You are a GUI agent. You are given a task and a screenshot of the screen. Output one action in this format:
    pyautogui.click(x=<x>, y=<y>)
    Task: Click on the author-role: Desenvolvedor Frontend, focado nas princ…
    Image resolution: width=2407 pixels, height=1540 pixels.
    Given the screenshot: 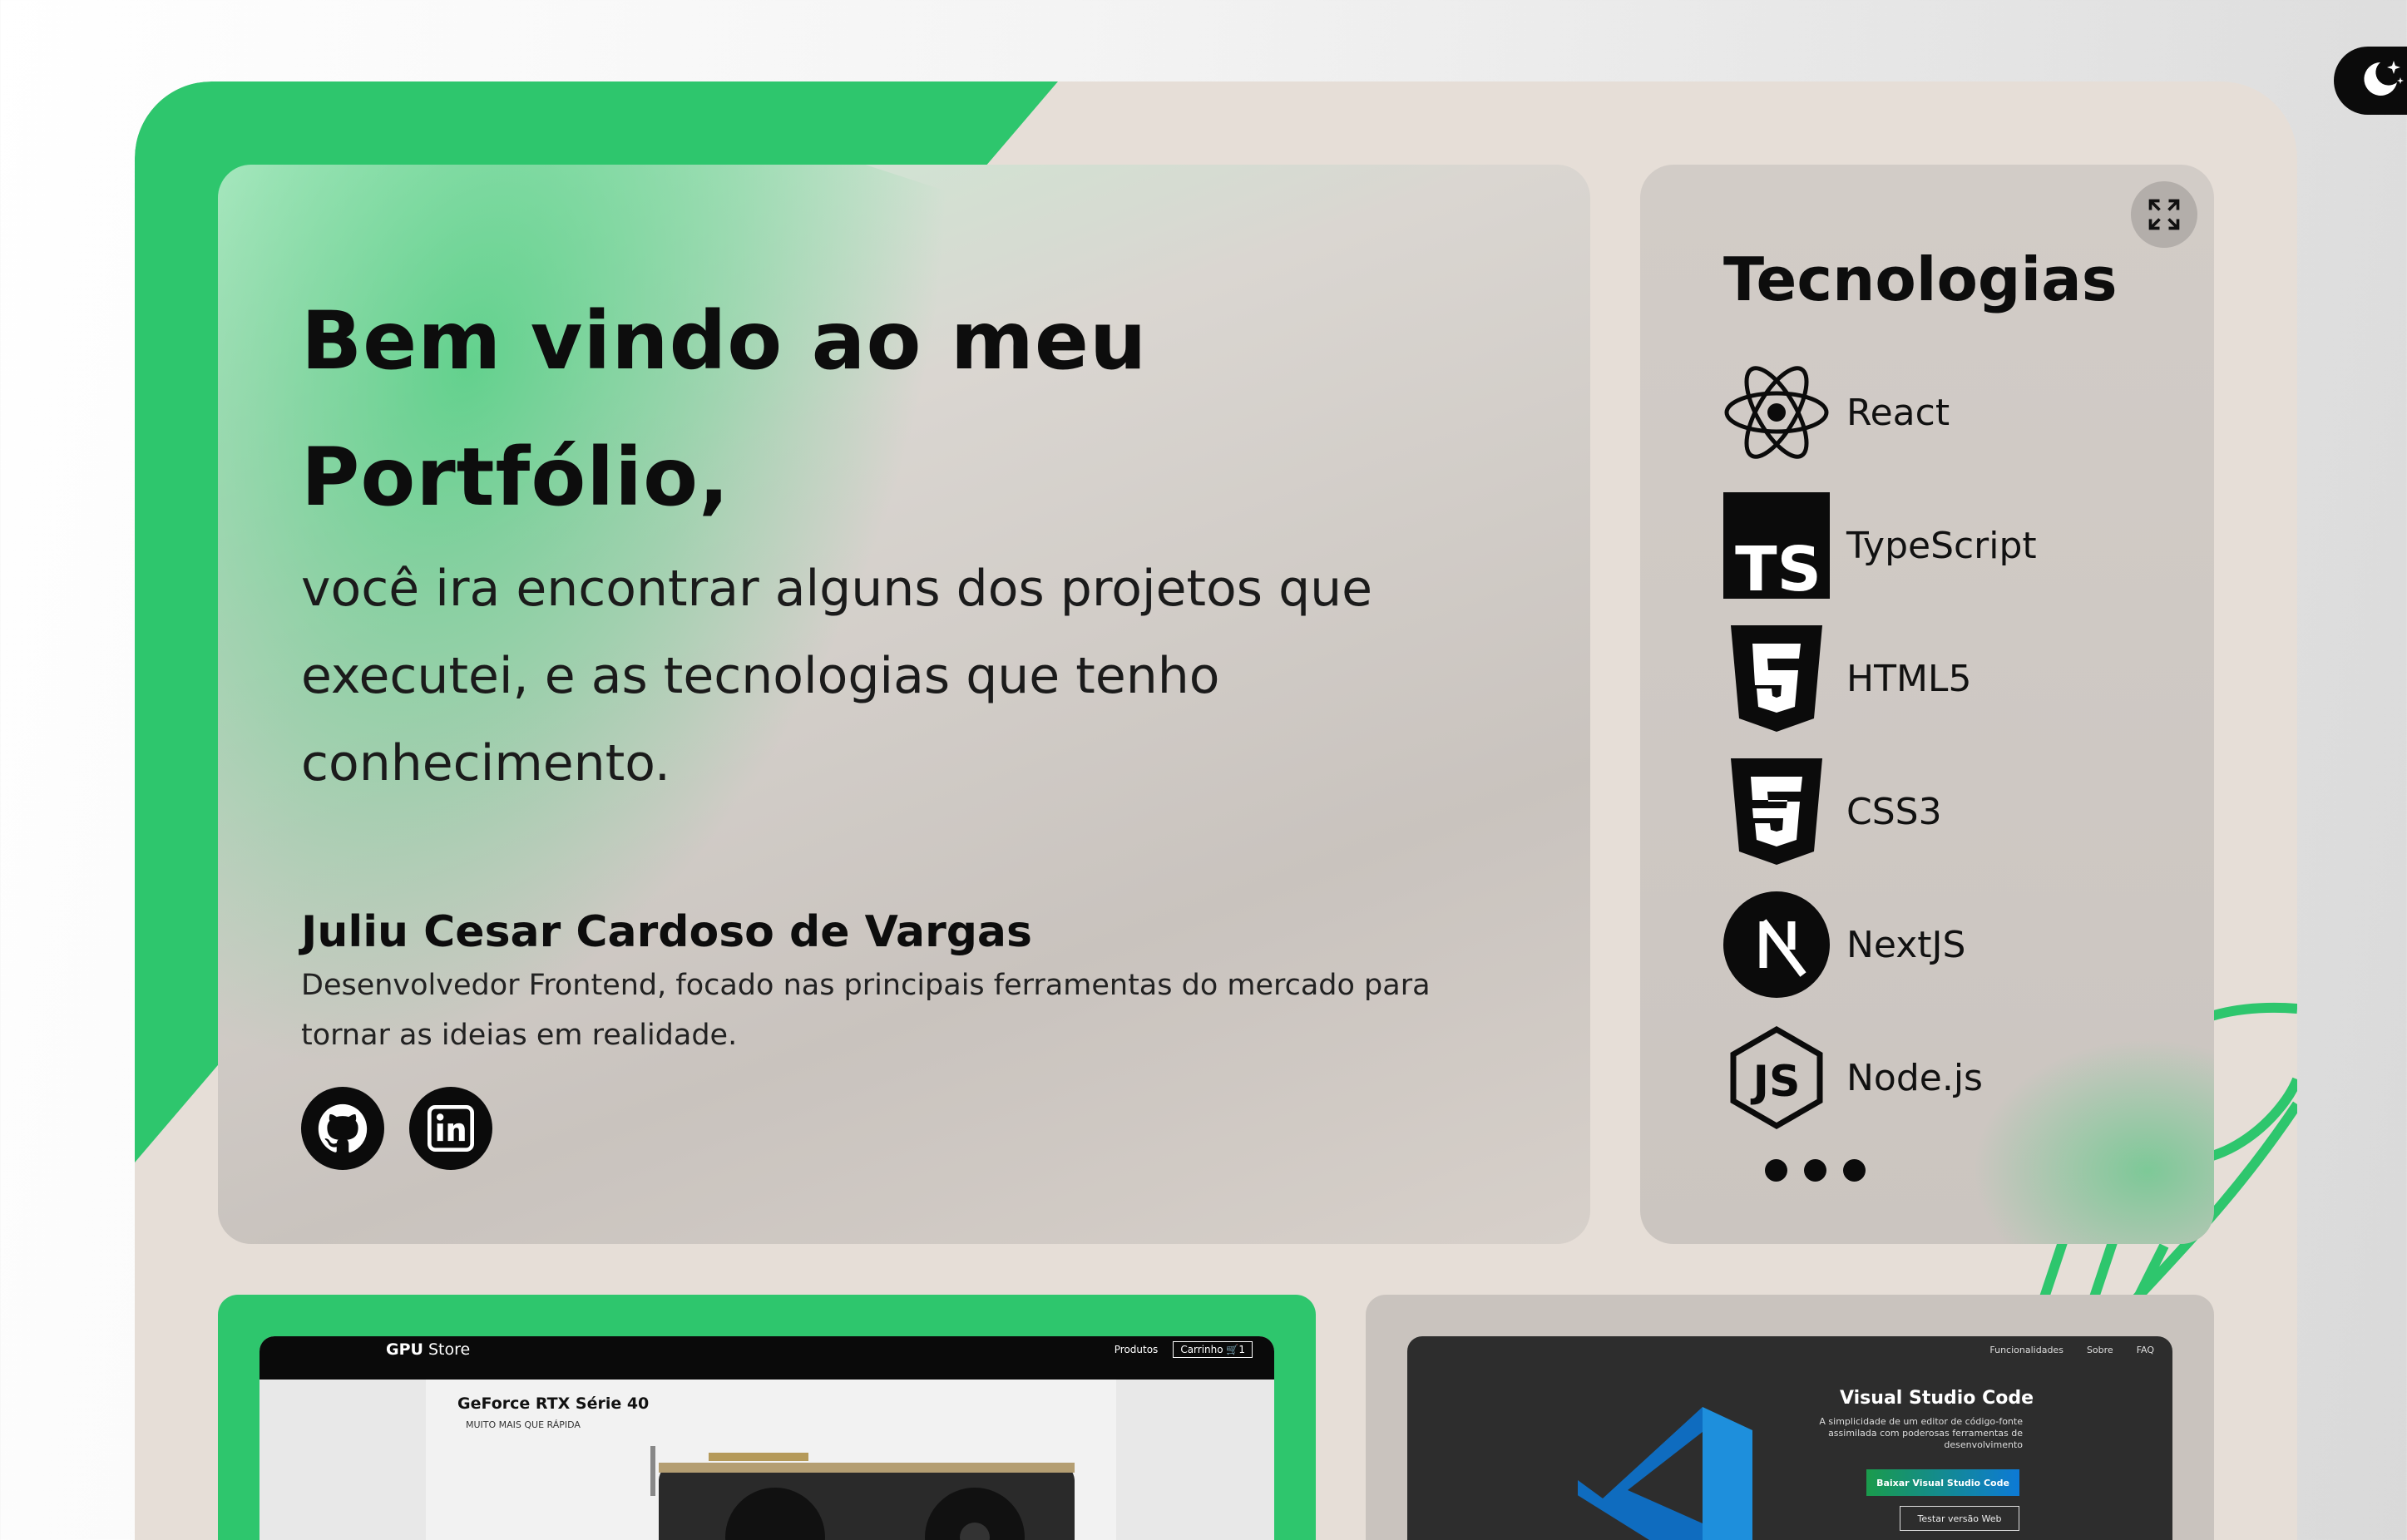 What is the action you would take?
    pyautogui.click(x=866, y=1011)
    